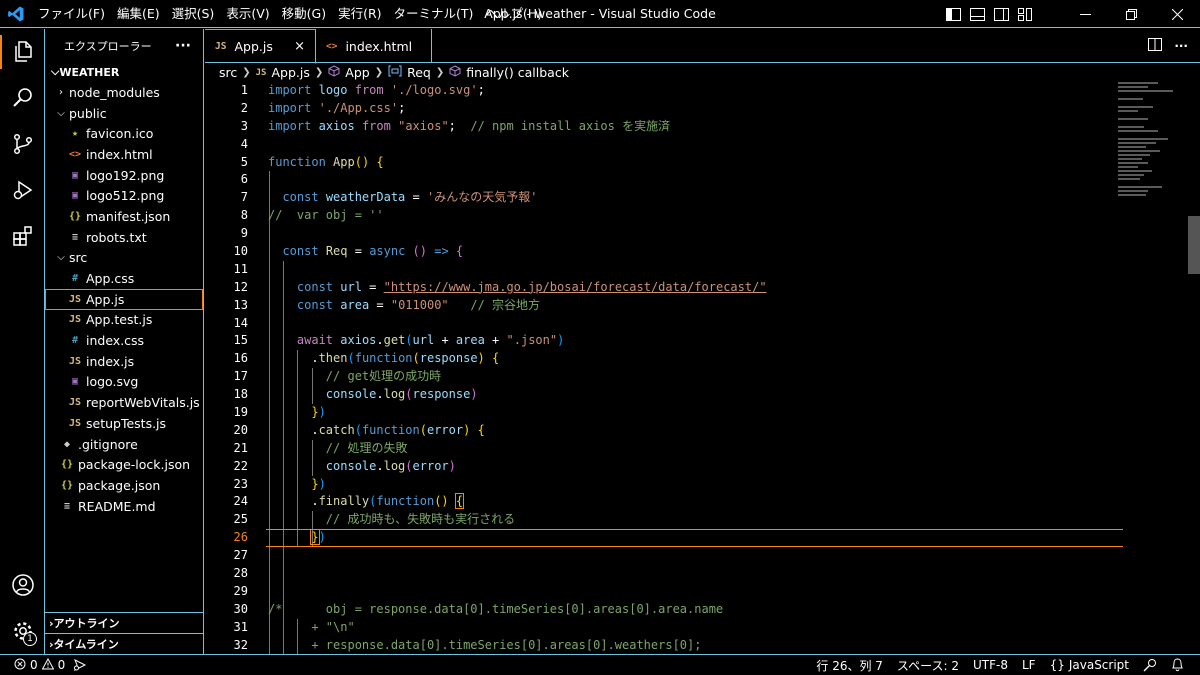  What do you see at coordinates (22, 631) in the screenshot?
I see `gear-icon: 1` at bounding box center [22, 631].